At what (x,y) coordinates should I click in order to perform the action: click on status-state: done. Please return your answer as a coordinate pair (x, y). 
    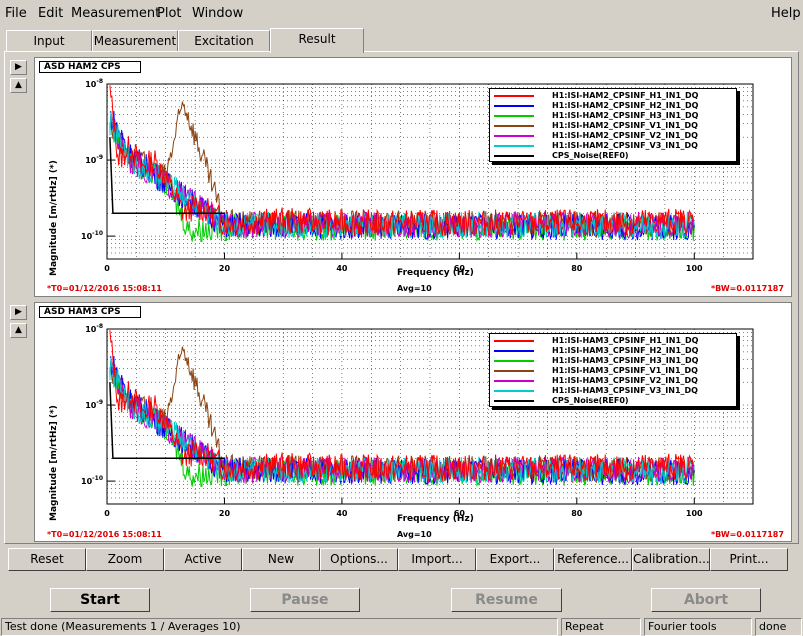
    Looking at the image, I should click on (778, 627).